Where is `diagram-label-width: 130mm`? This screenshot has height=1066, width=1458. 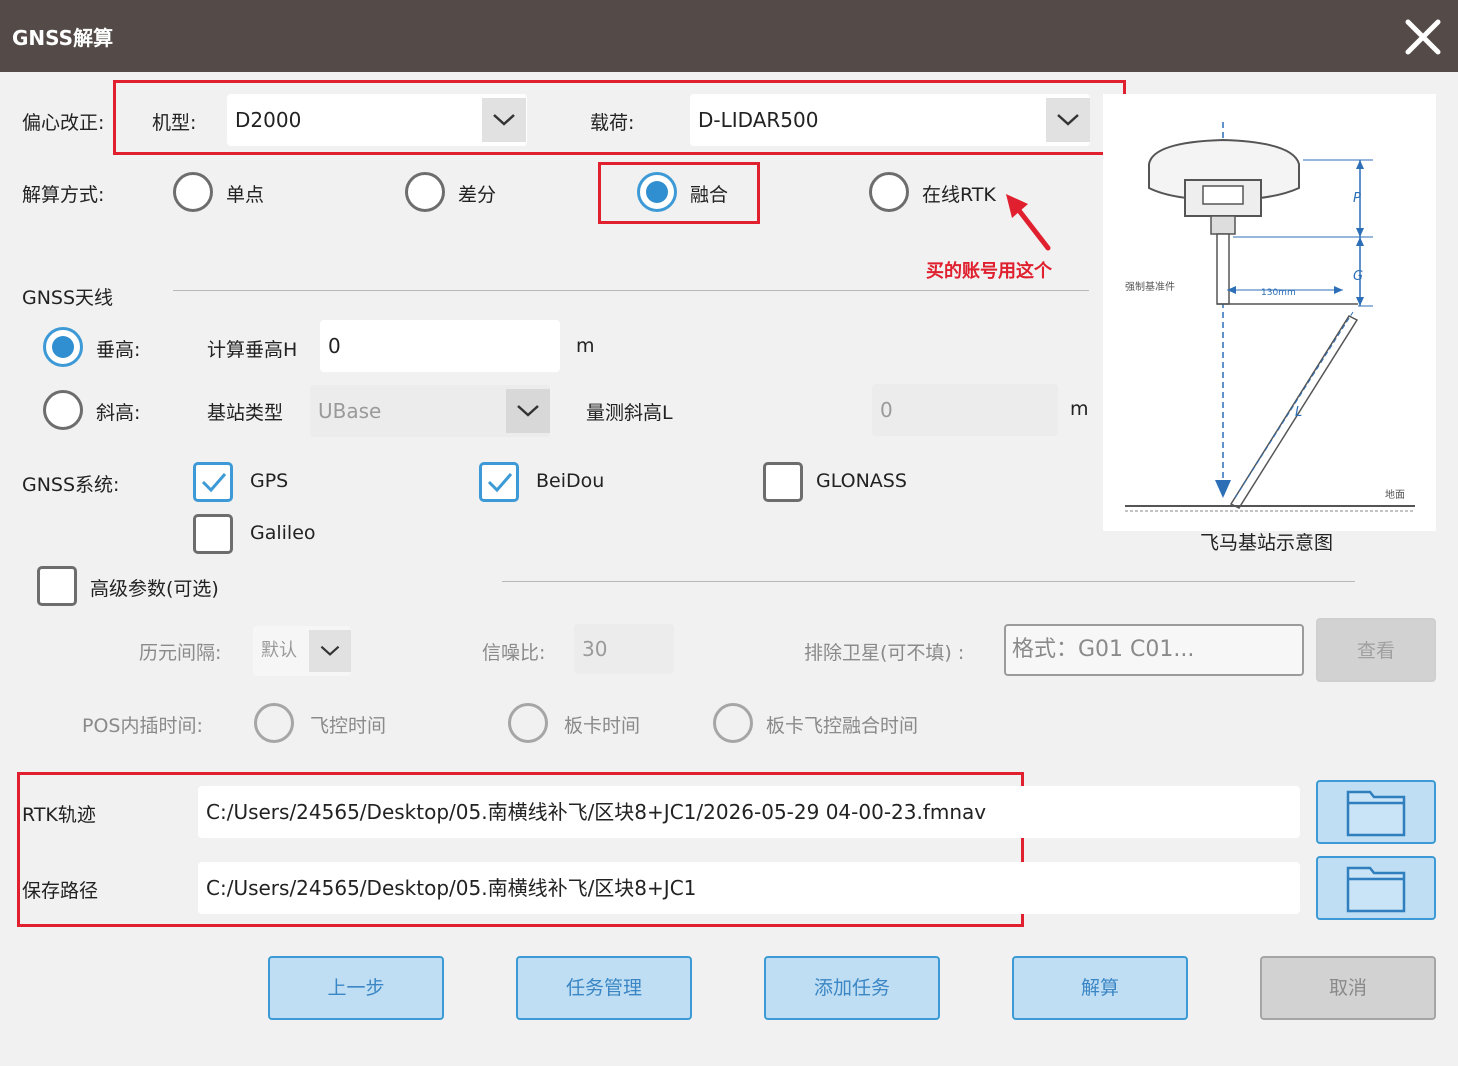
diagram-label-width: 130mm is located at coordinates (1278, 293).